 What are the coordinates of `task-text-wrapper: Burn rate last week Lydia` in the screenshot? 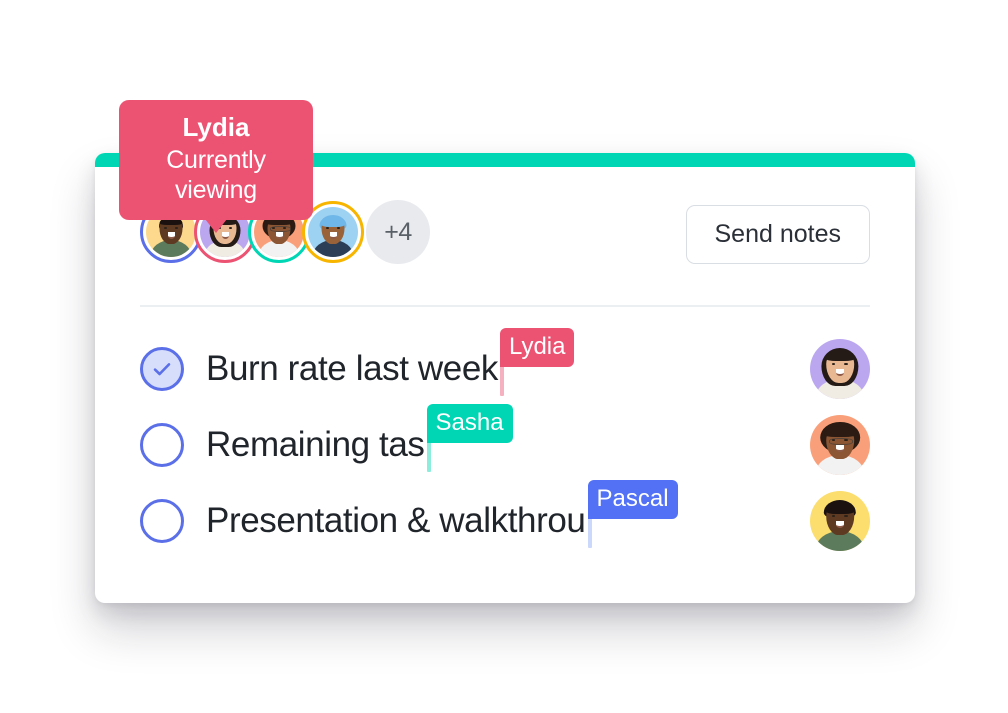 It's located at (390, 362).